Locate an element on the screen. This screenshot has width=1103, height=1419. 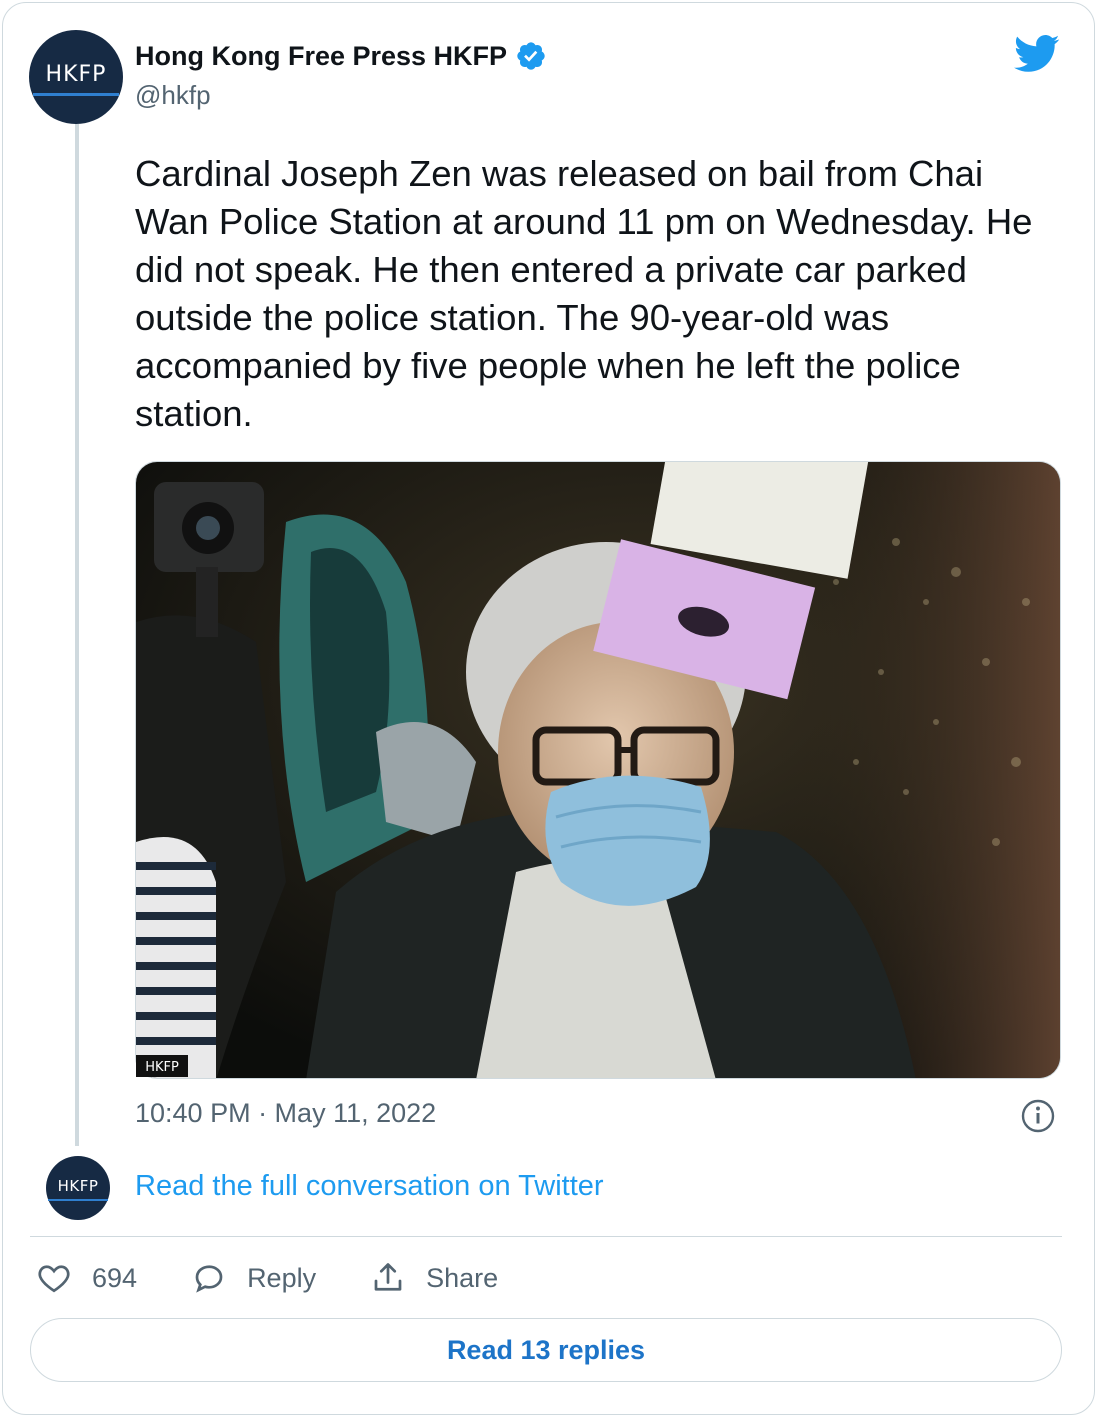
share-button: Share is located at coordinates (434, 1278).